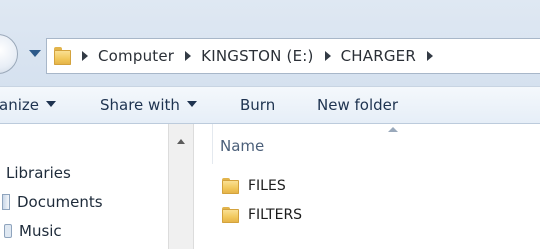 The height and width of the screenshot is (249, 540). I want to click on new-folder-label: New folder, so click(358, 105).